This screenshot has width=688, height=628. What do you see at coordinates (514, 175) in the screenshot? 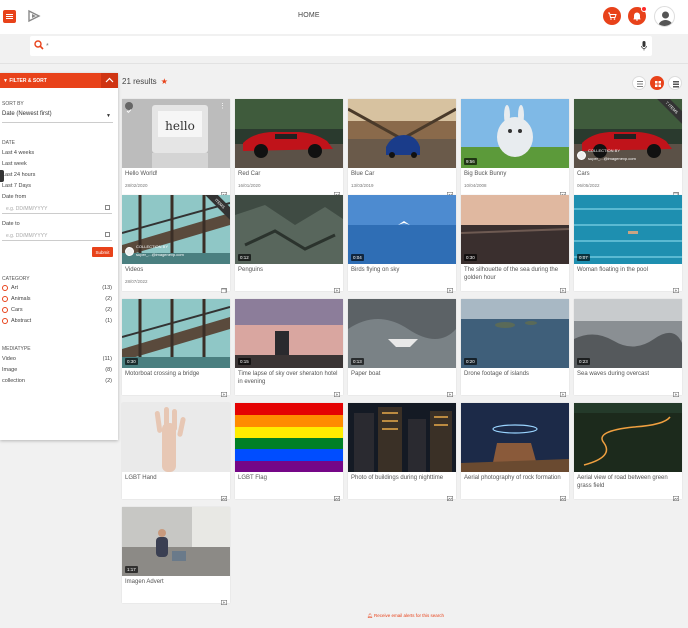
I see `media-title: Big Buck Bunny` at bounding box center [514, 175].